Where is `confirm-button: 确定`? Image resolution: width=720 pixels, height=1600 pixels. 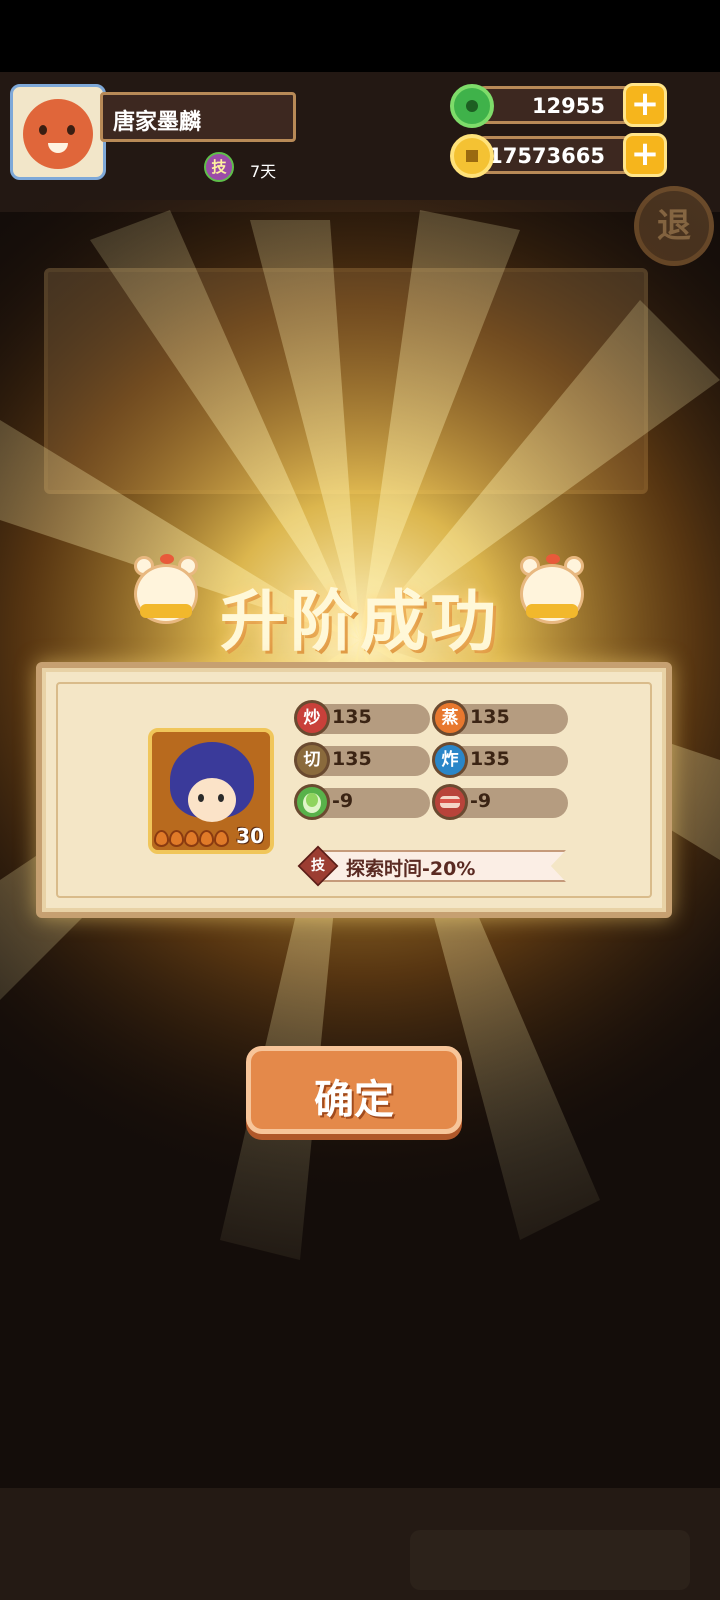
confirm-button: 确定 is located at coordinates (354, 1090).